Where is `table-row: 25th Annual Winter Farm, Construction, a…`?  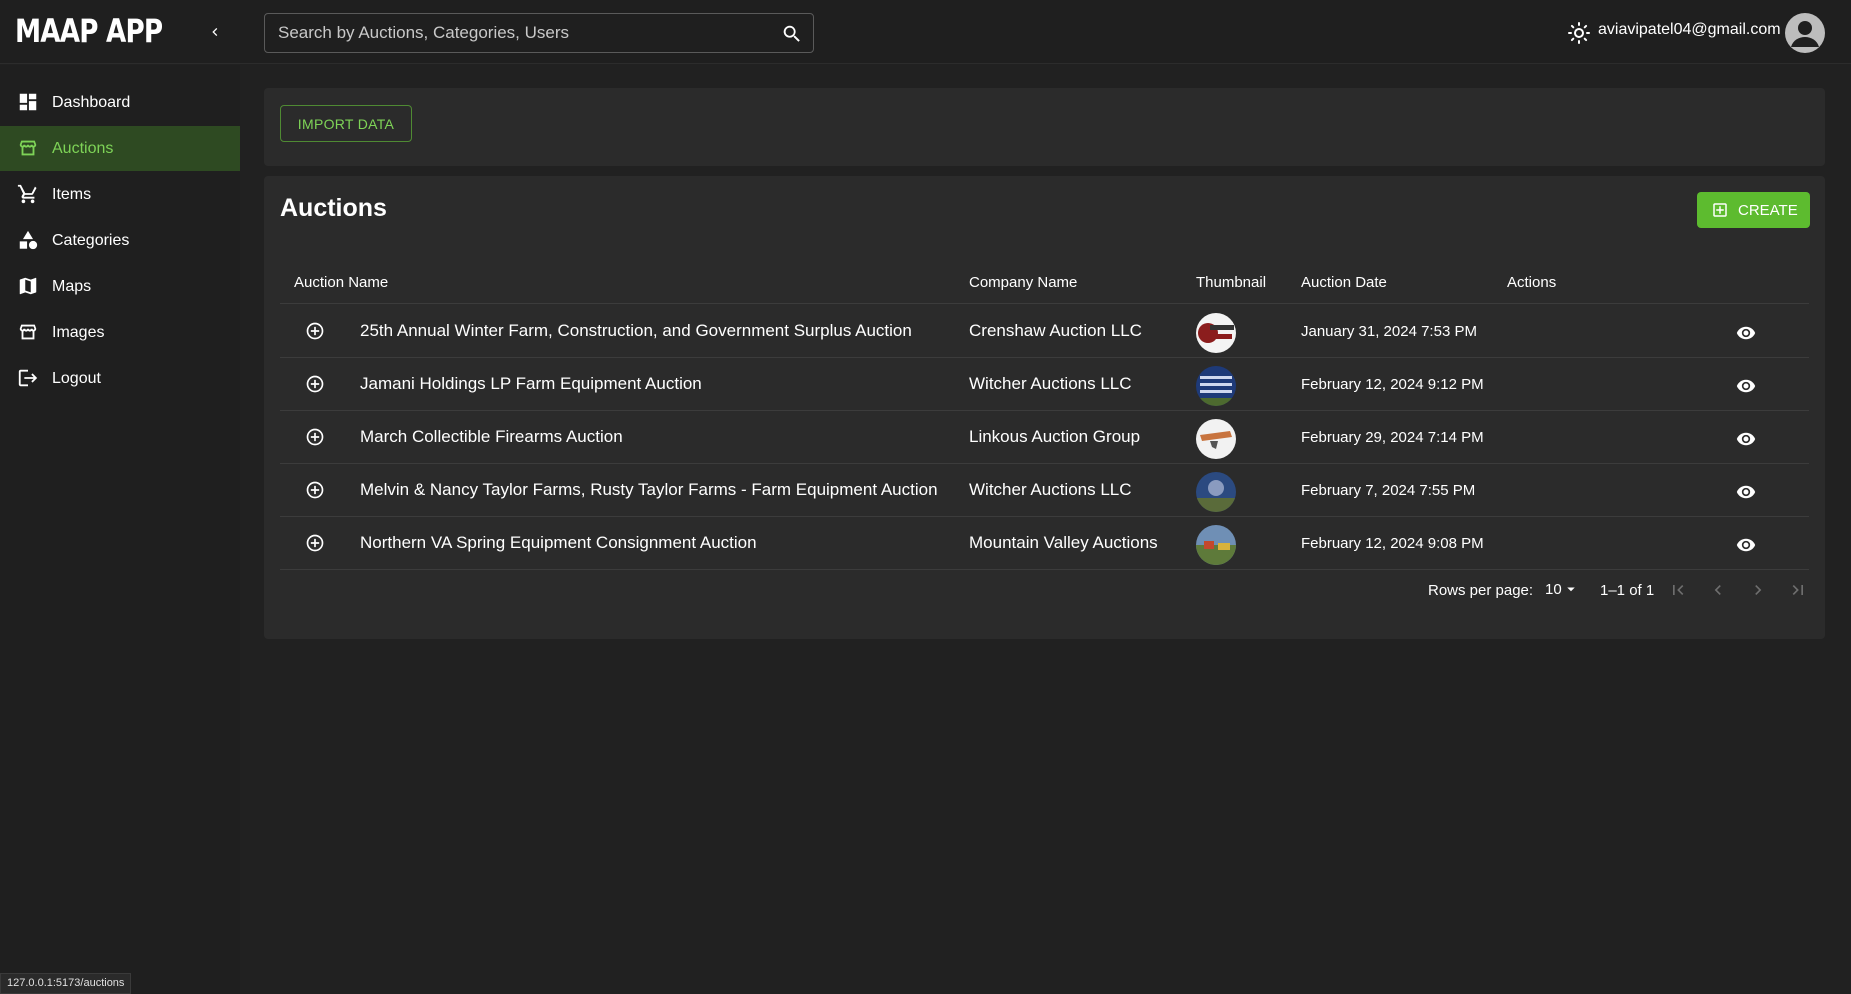
table-row: 25th Annual Winter Farm, Construction, a… is located at coordinates (1044, 331).